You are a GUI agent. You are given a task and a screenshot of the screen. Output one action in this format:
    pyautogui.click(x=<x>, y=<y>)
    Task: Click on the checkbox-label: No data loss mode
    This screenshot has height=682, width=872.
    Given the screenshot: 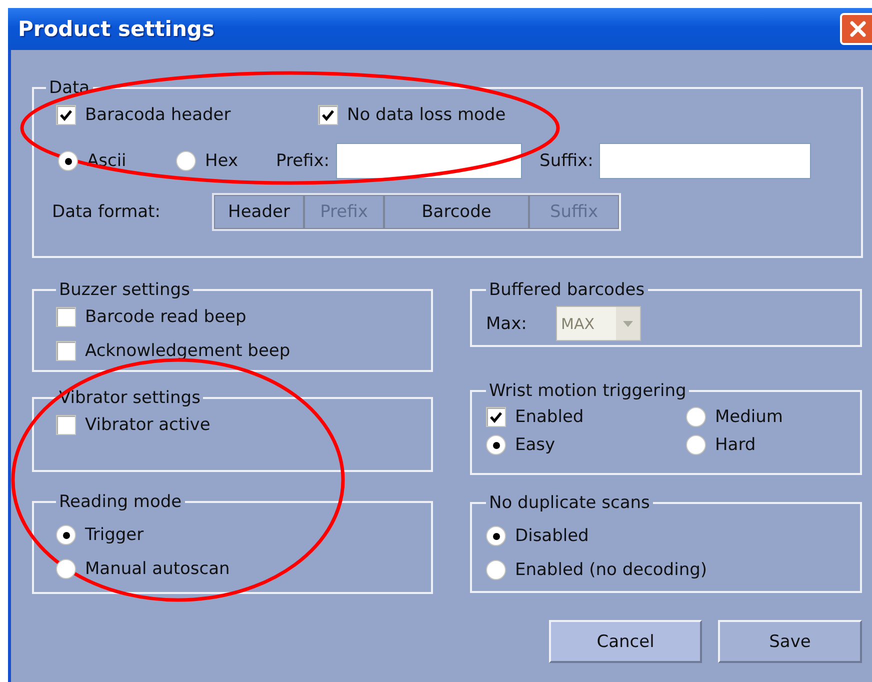 What is the action you would take?
    pyautogui.click(x=426, y=115)
    